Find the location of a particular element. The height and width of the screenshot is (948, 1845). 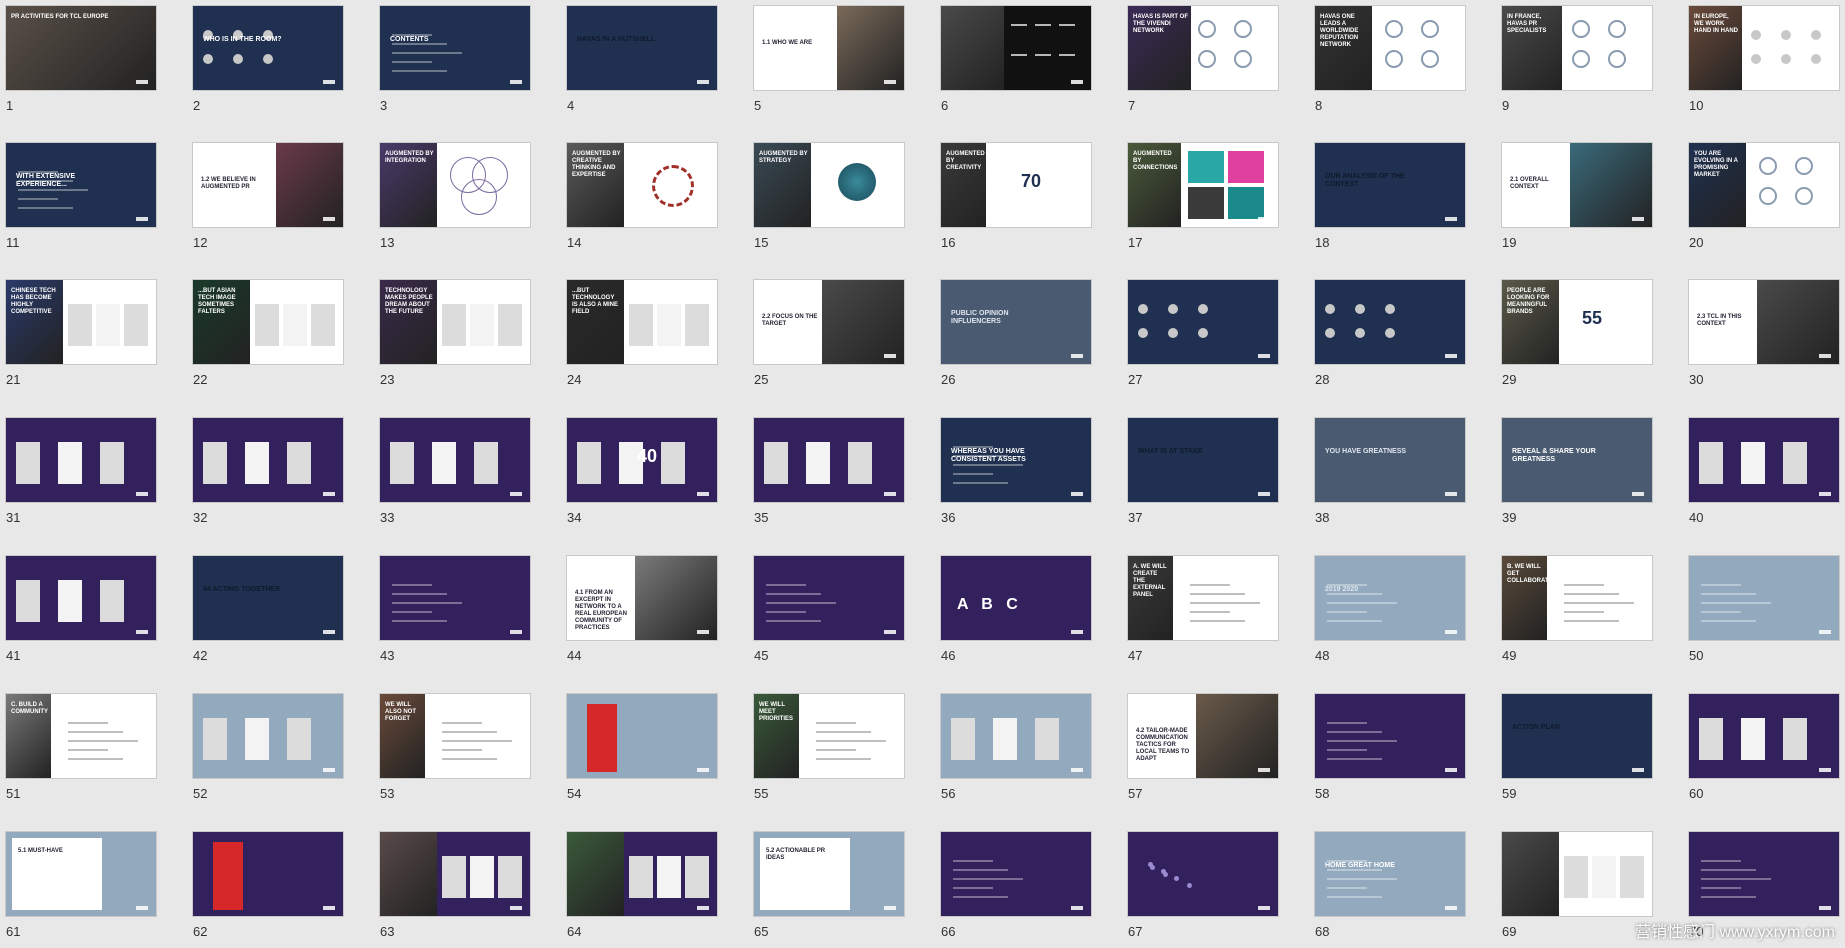

slide-cell: YOU ARE EVOLVING IN A PROMISING MARKET 20 is located at coordinates (1764, 196).